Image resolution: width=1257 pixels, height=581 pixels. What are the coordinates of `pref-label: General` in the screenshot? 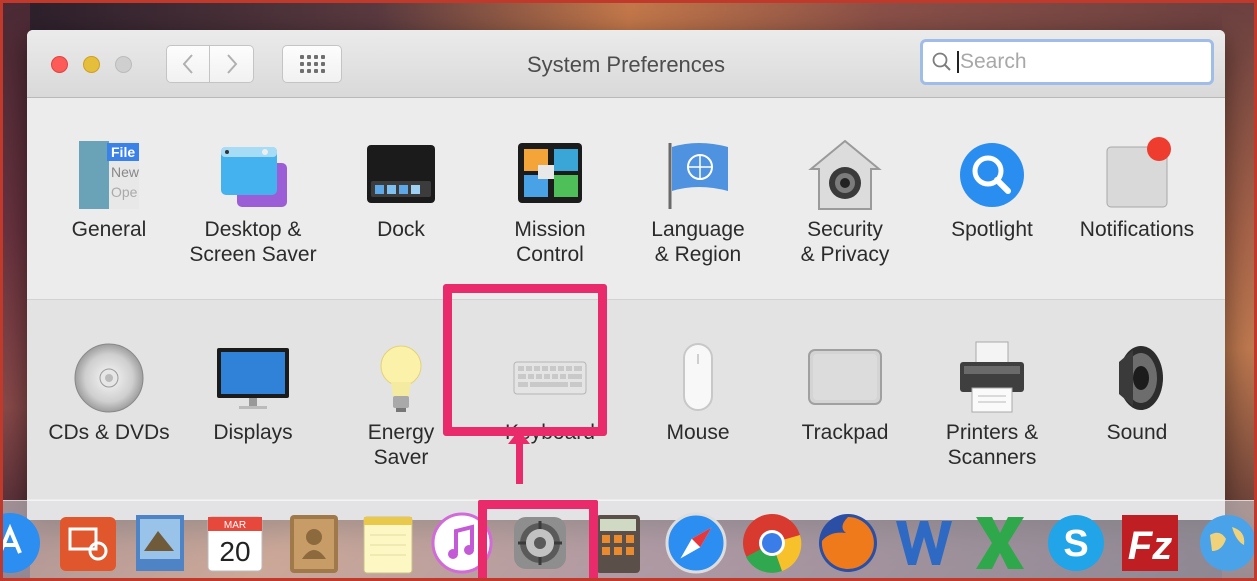 It's located at (109, 229).